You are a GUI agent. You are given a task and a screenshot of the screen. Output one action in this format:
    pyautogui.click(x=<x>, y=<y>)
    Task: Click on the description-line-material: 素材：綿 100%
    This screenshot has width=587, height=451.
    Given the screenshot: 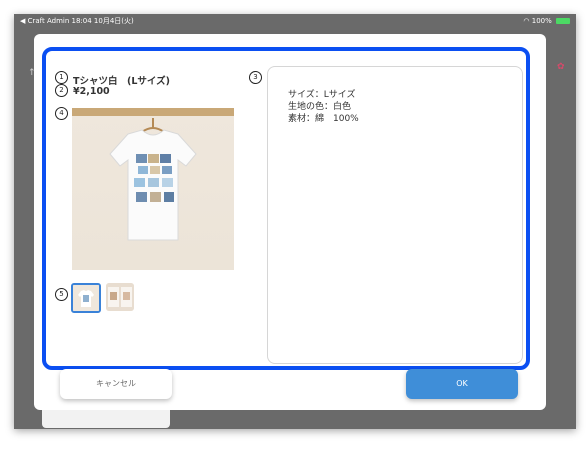 What is the action you would take?
    pyautogui.click(x=323, y=119)
    